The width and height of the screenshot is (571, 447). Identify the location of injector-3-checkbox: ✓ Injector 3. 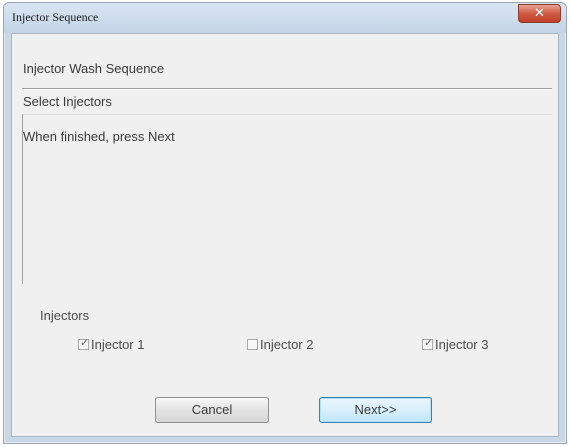
(455, 344).